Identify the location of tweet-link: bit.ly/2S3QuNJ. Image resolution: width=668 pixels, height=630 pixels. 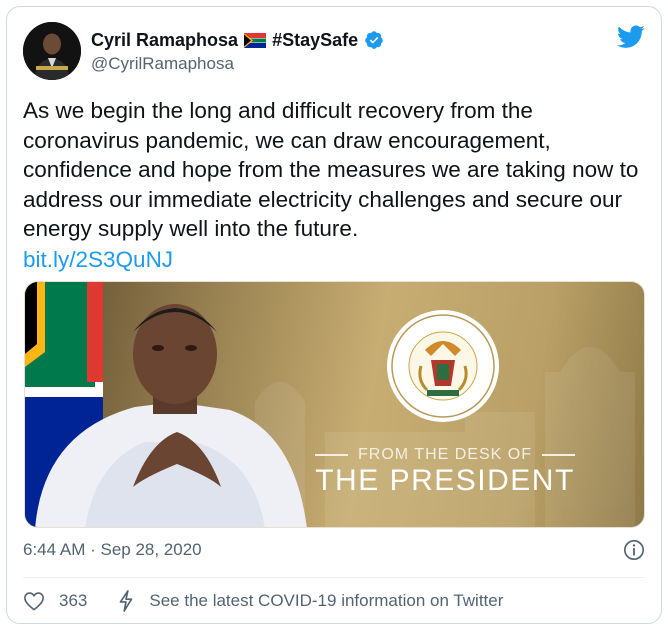
(98, 259).